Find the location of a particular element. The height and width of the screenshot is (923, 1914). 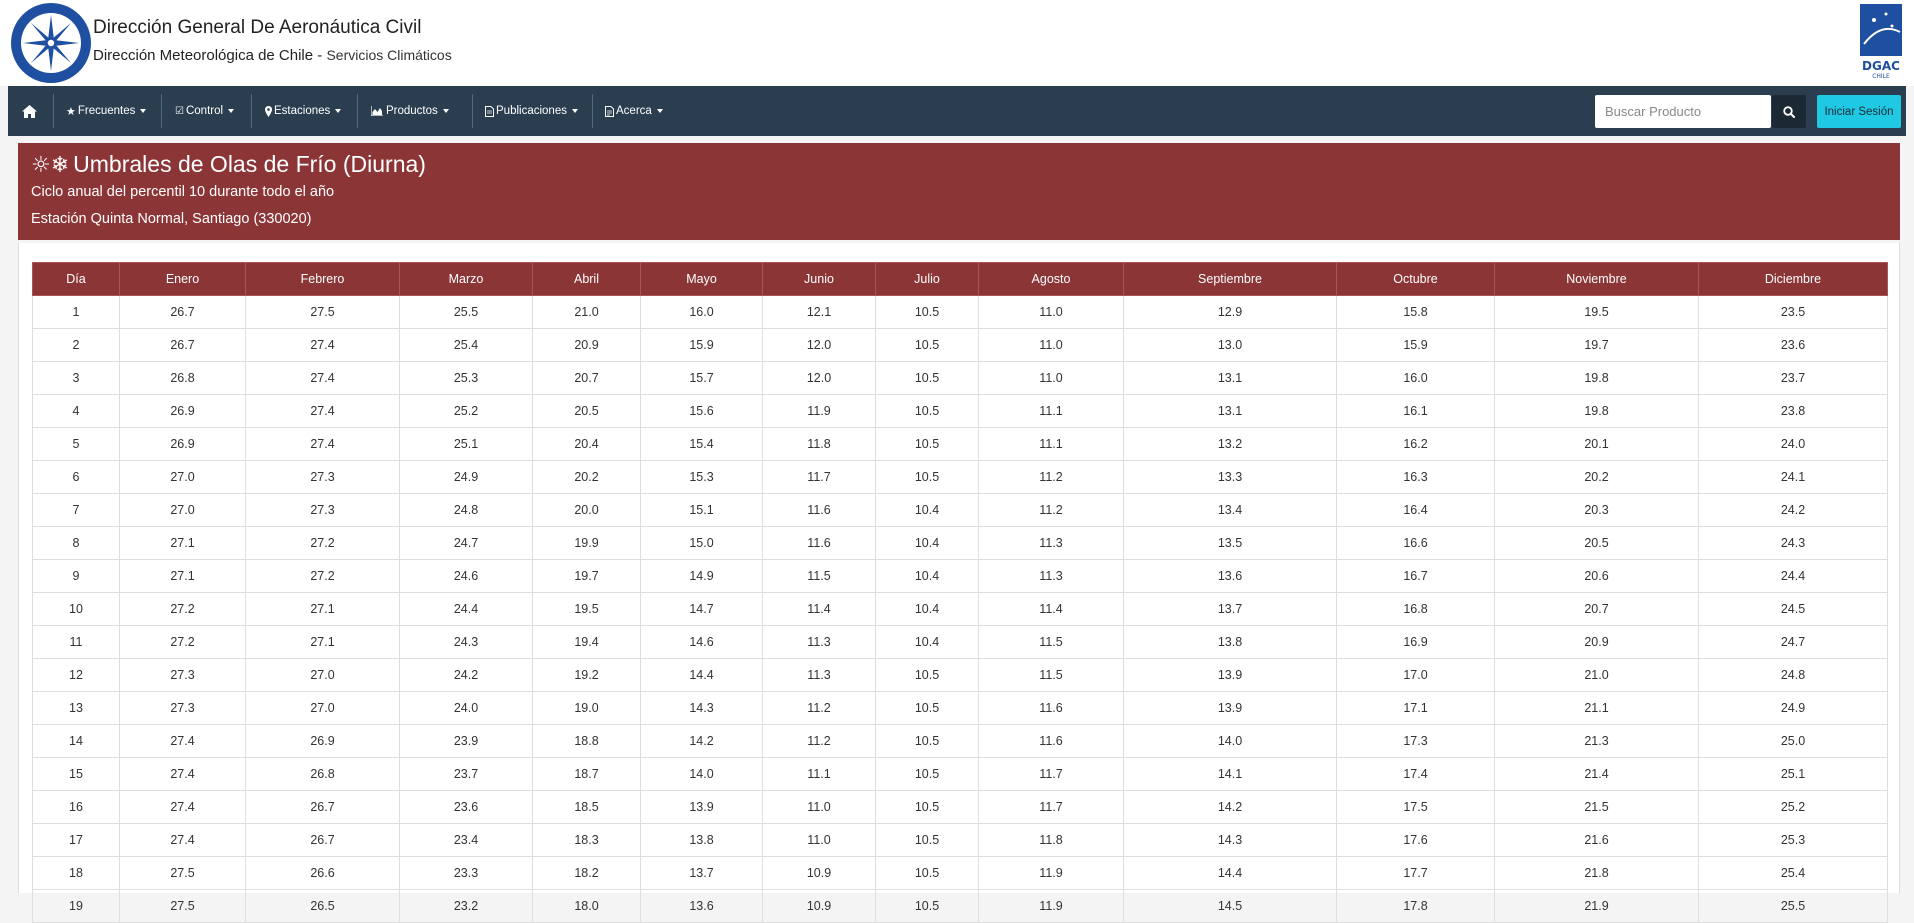

file-text-icon is located at coordinates (609, 111).